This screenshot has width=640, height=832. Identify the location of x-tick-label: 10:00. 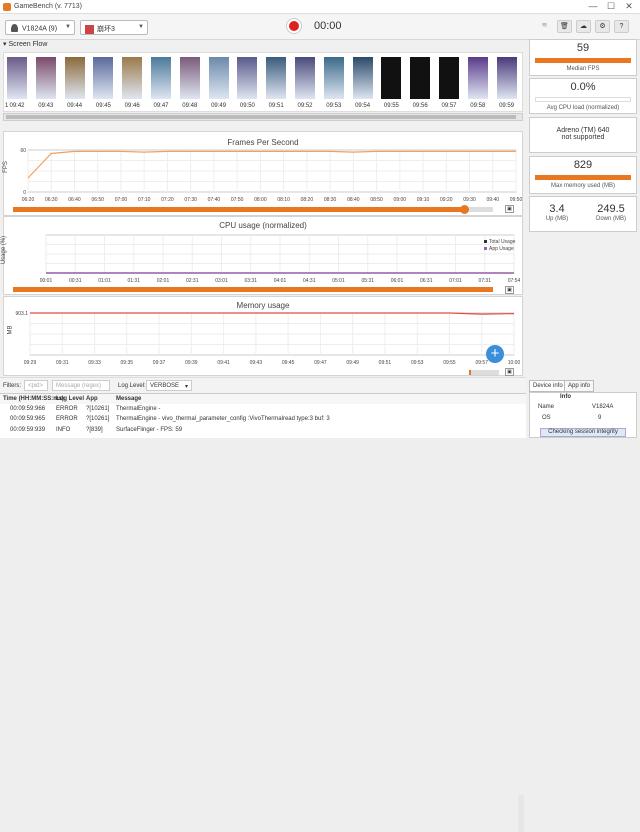
(514, 362).